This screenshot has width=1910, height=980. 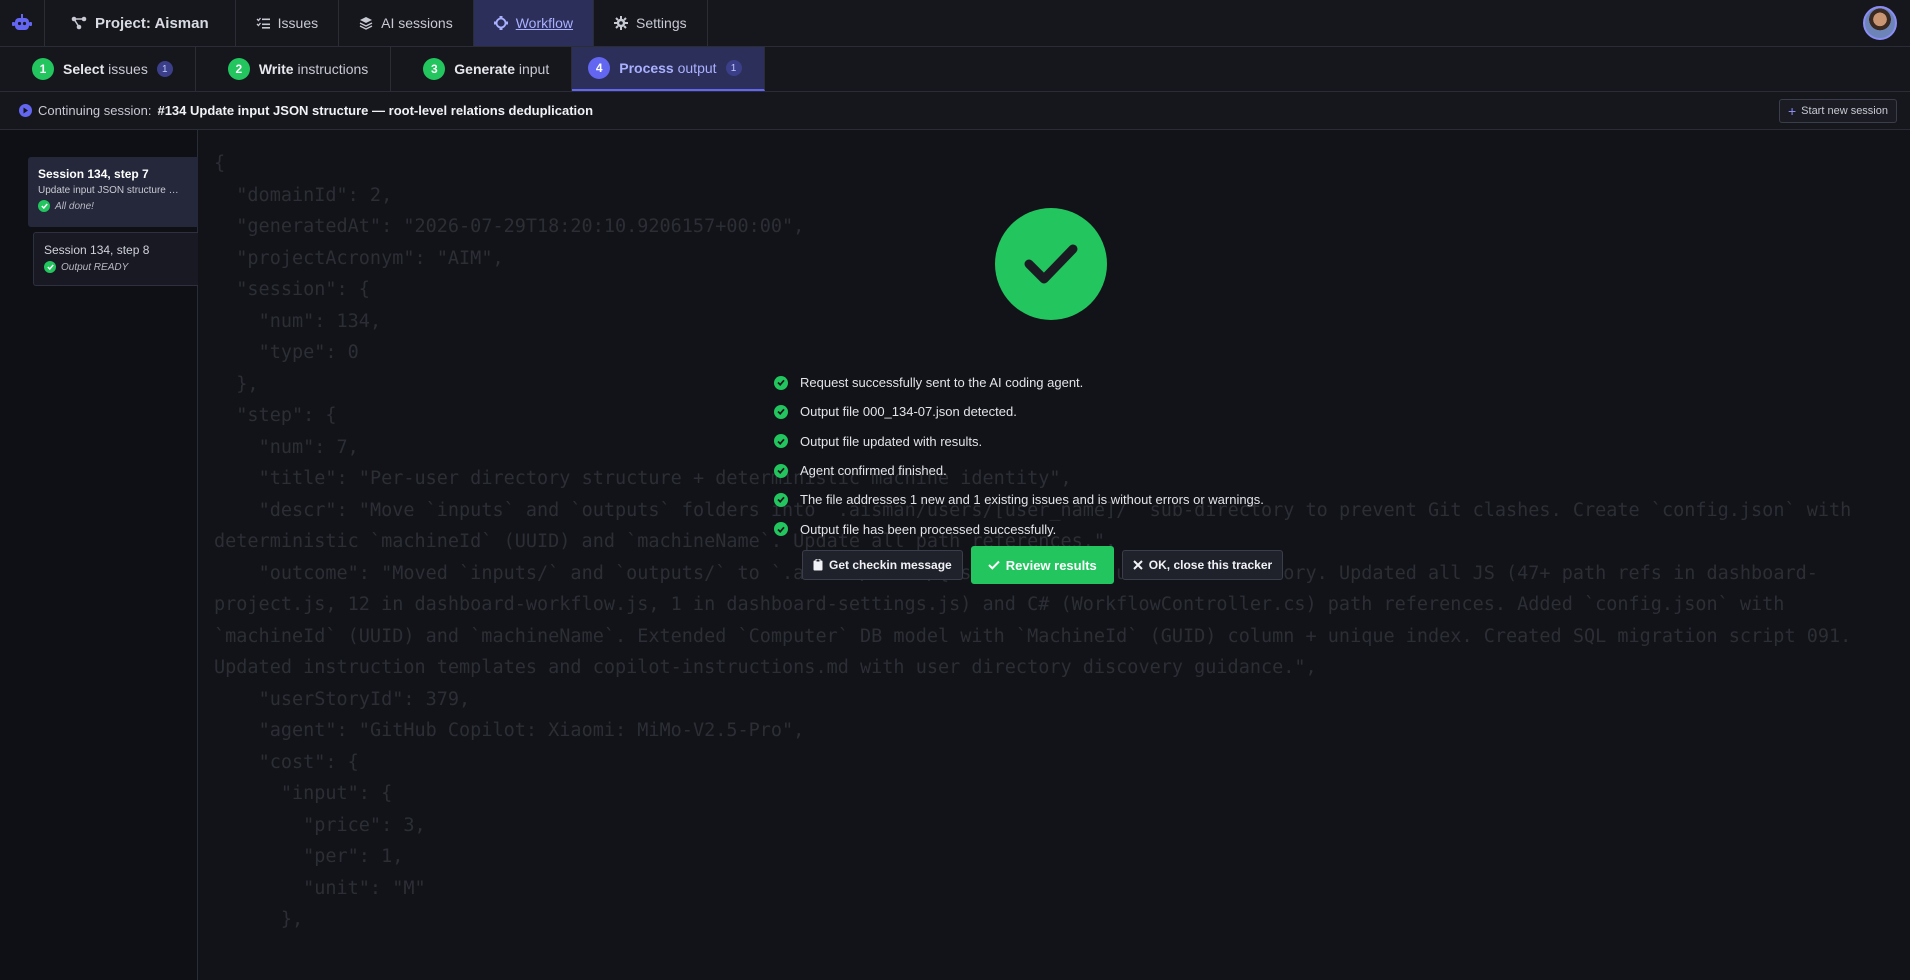 What do you see at coordinates (93, 174) in the screenshot?
I see `card-title: Session 134, step 7` at bounding box center [93, 174].